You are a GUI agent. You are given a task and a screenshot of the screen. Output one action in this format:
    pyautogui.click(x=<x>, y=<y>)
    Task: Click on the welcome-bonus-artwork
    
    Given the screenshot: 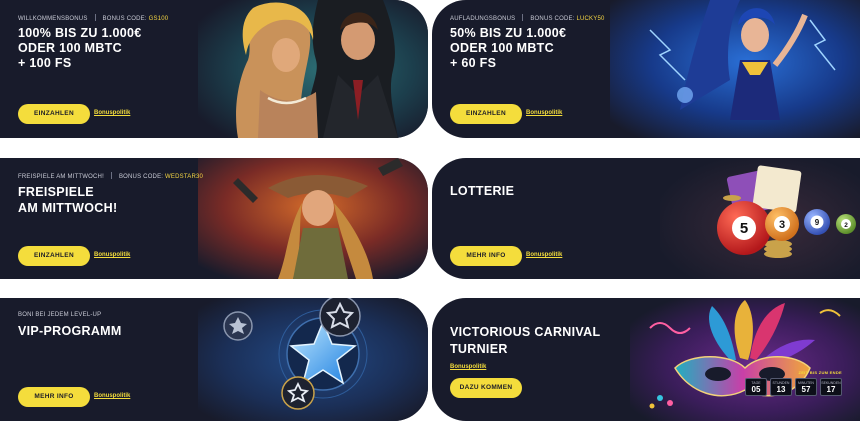 What is the action you would take?
    pyautogui.click(x=313, y=69)
    